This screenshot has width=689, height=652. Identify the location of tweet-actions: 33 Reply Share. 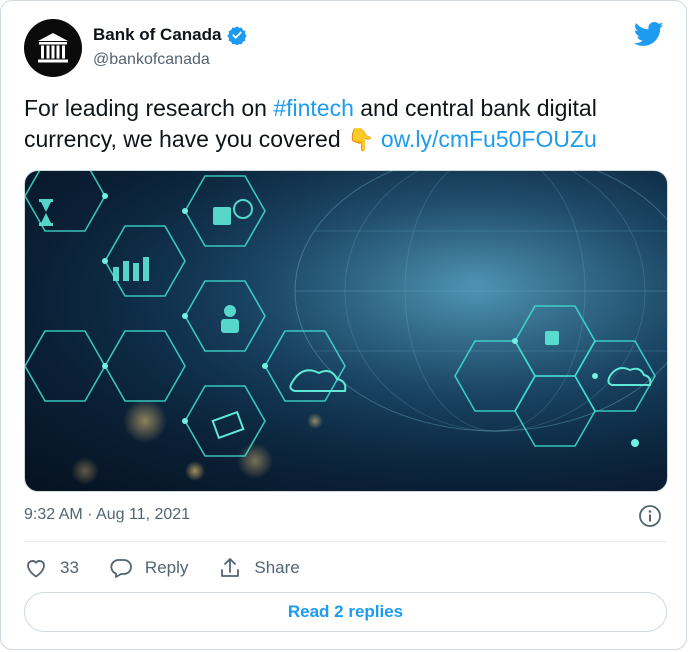
(177, 568).